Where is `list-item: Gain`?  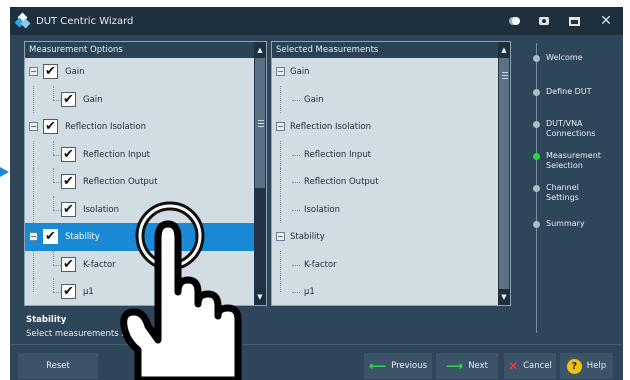 list-item: Gain is located at coordinates (391, 99).